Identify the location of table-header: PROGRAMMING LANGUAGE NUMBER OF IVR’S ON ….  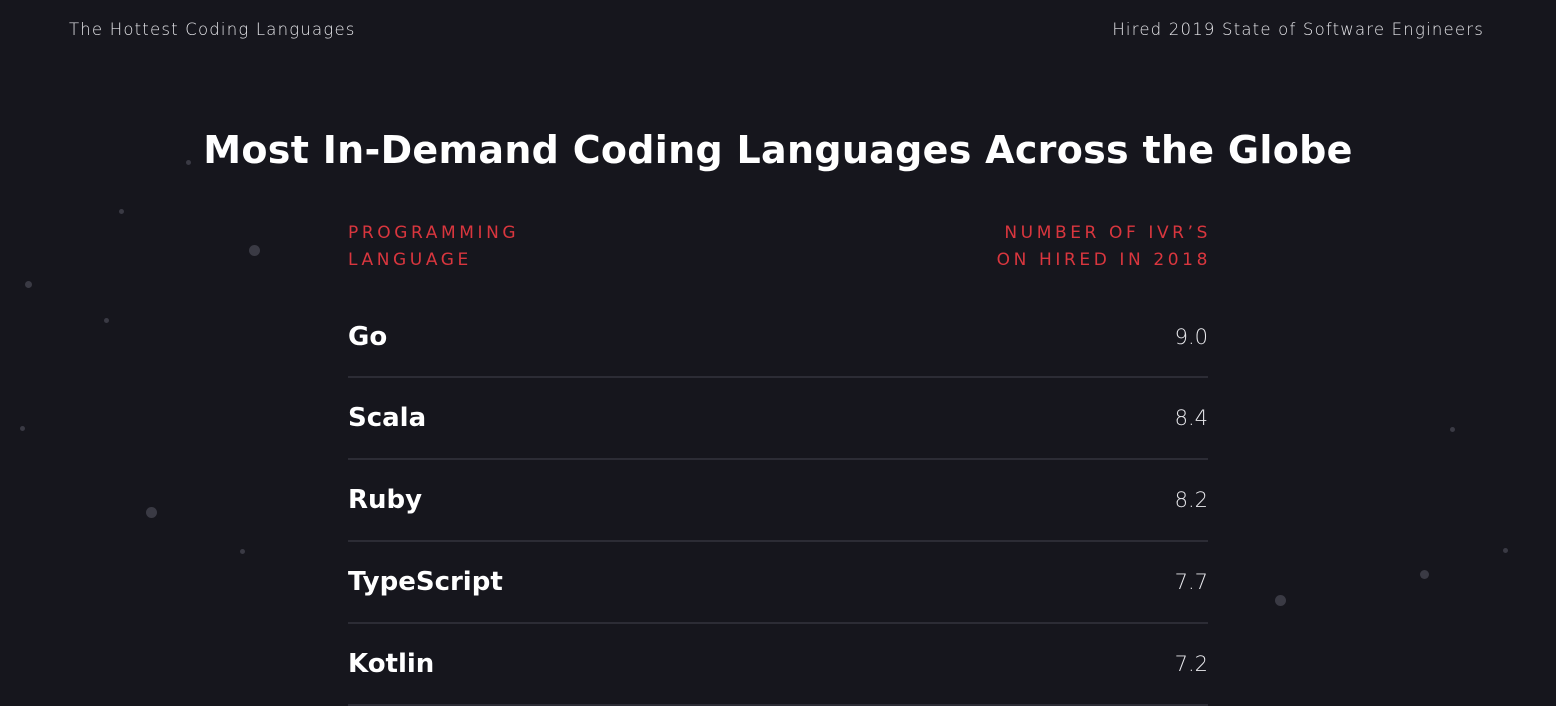
(778, 247).